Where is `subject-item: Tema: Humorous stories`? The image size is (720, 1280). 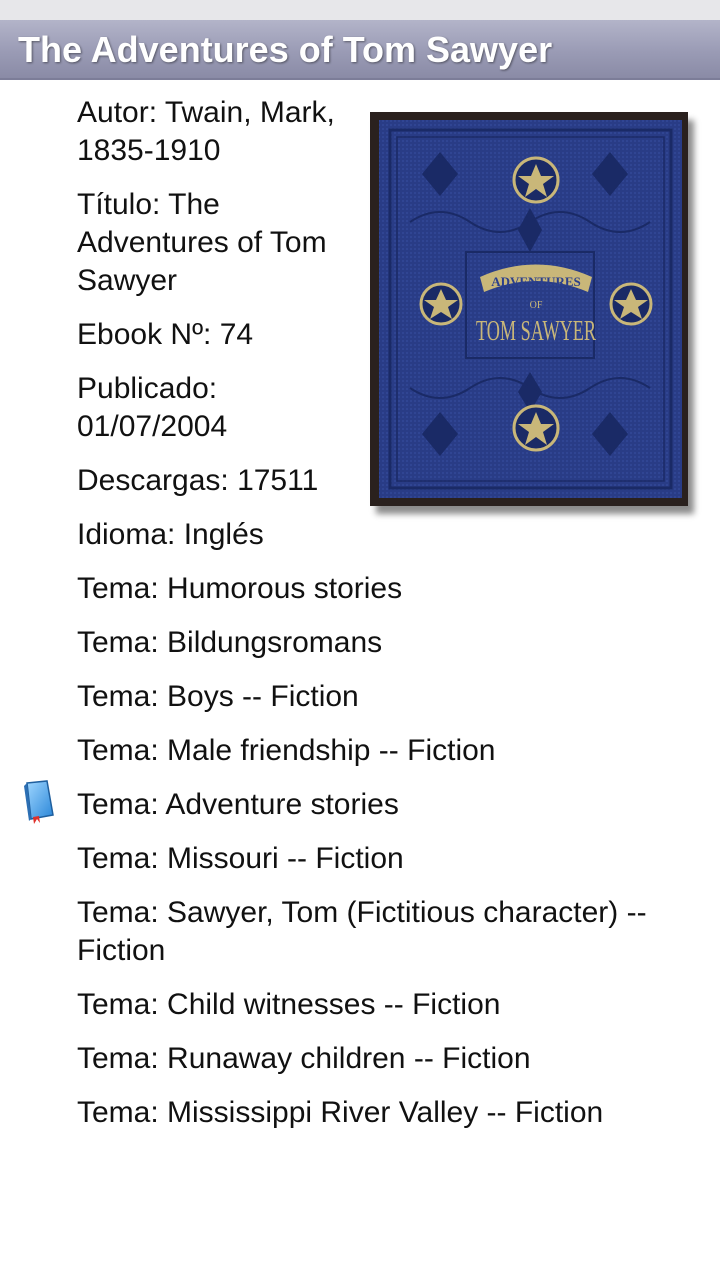
subject-item: Tema: Humorous stories is located at coordinates (387, 589).